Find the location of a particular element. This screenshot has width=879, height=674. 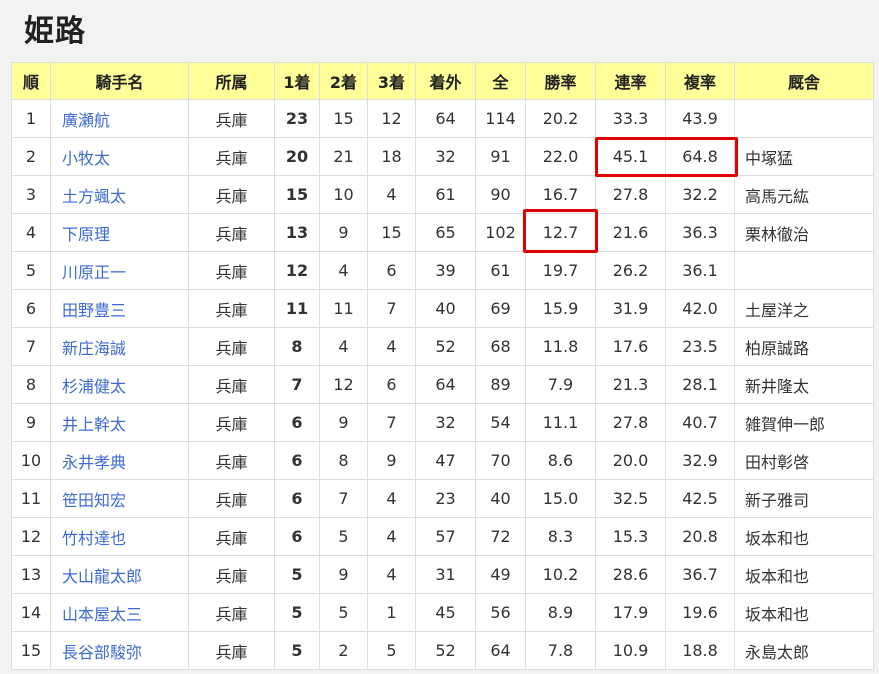

cell-second: 2 is located at coordinates (343, 650).